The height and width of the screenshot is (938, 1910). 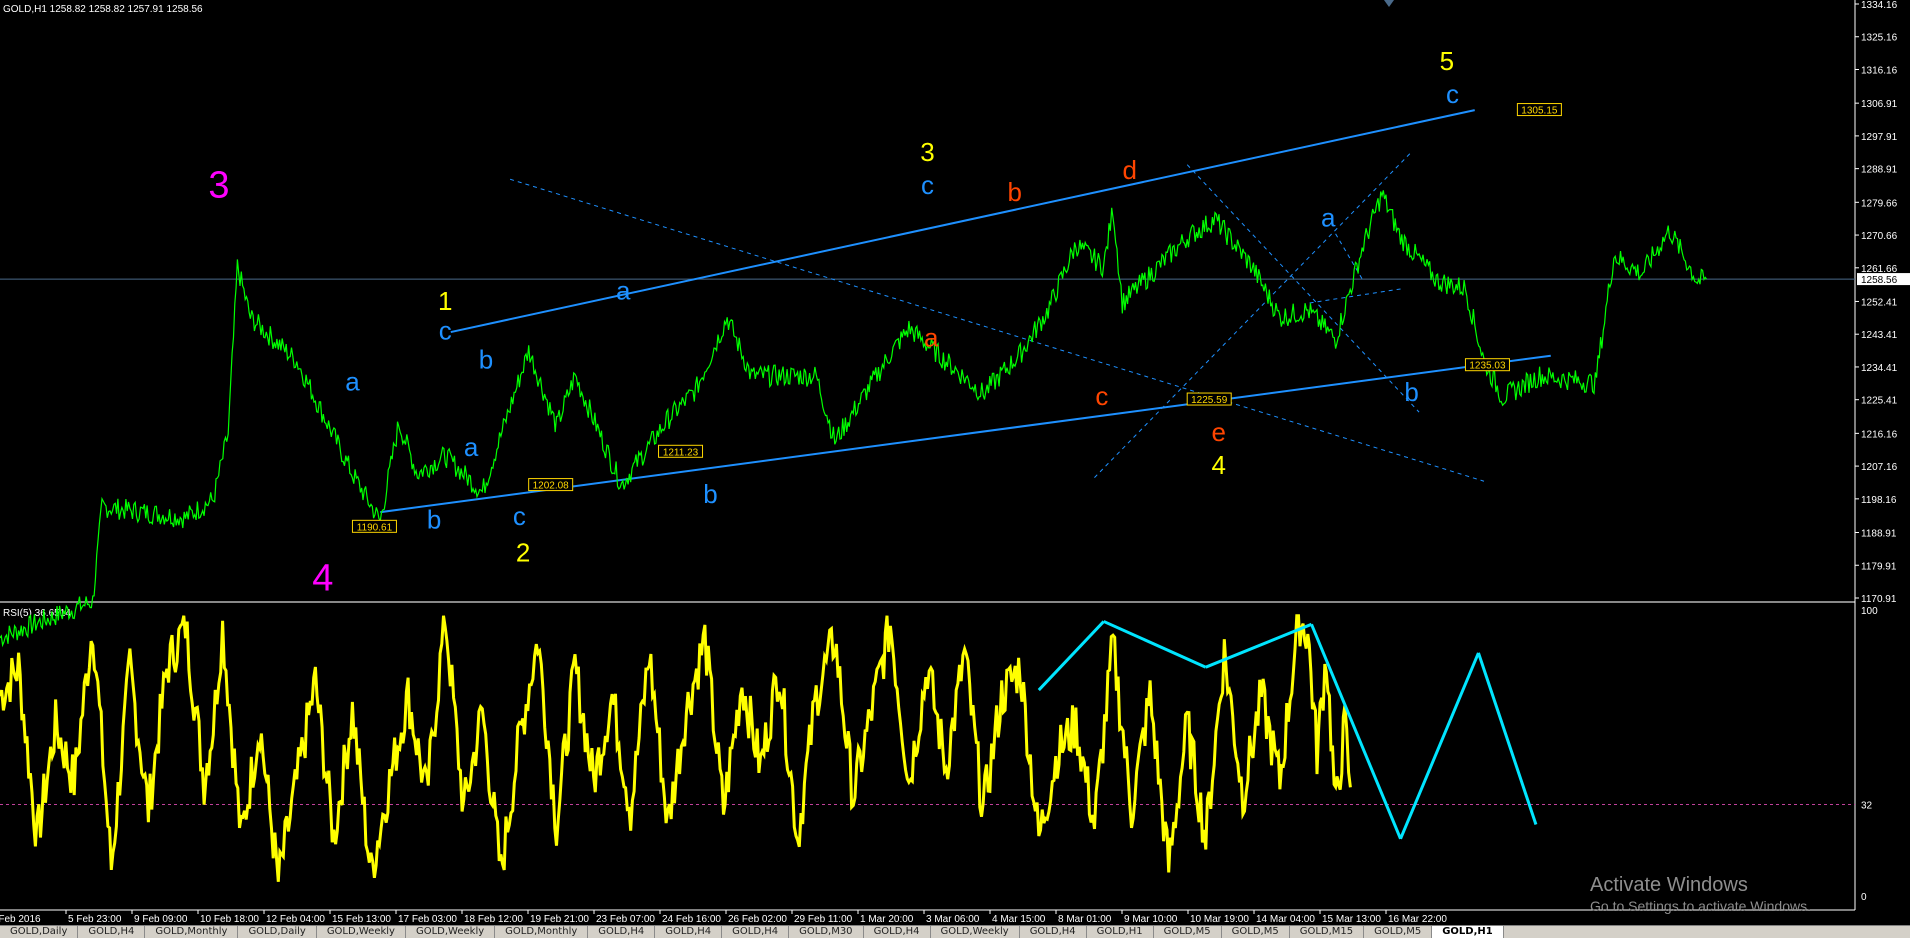 What do you see at coordinates (823, 919) in the screenshot?
I see `x-tick-label: 29 Feb 11:00` at bounding box center [823, 919].